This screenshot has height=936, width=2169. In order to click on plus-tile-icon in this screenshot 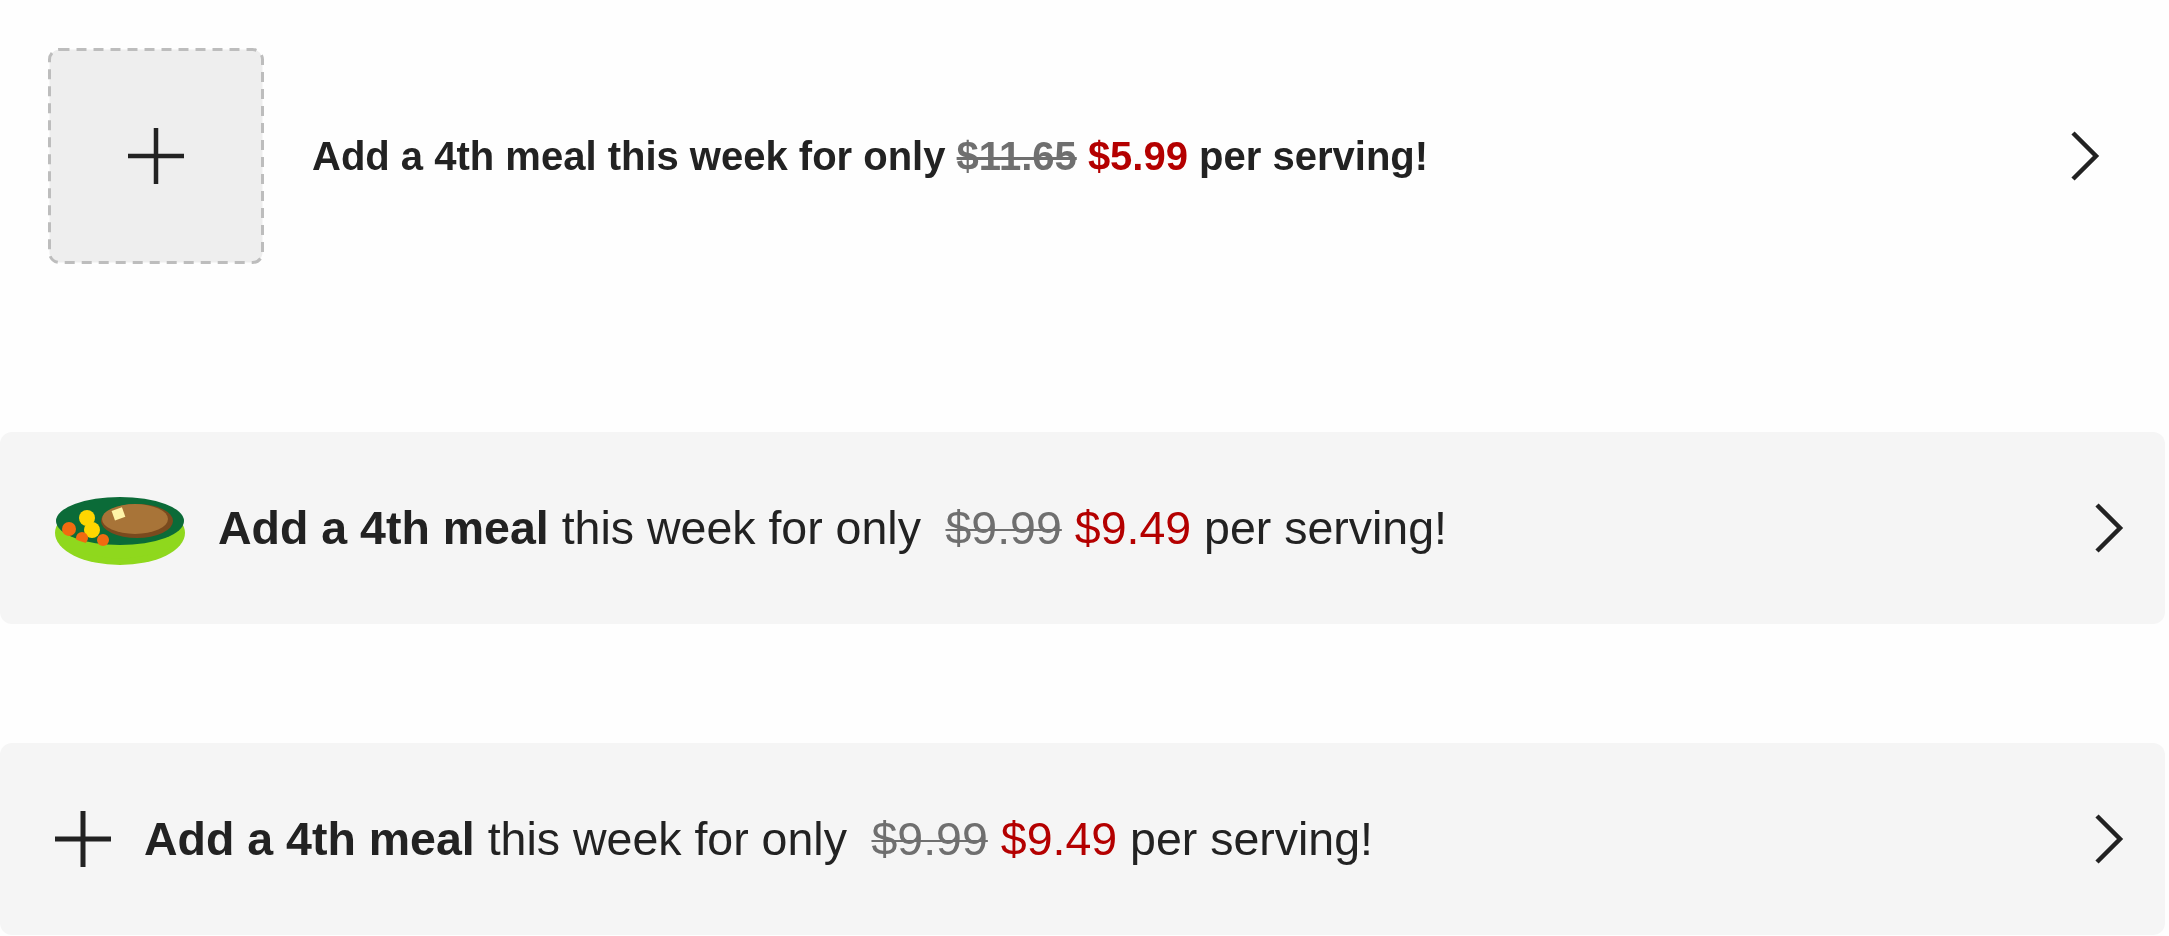, I will do `click(156, 156)`.